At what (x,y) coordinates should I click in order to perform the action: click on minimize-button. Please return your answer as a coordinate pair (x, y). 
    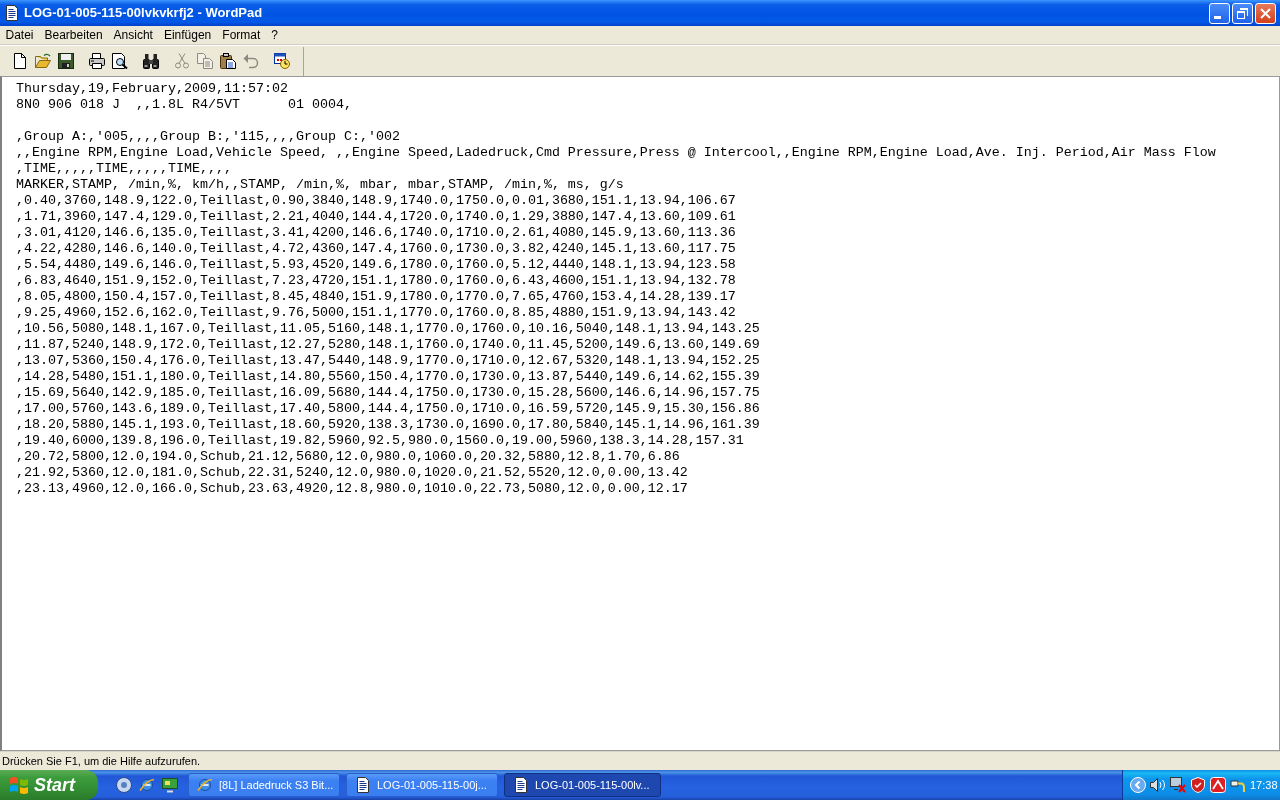
    Looking at the image, I should click on (1219, 13).